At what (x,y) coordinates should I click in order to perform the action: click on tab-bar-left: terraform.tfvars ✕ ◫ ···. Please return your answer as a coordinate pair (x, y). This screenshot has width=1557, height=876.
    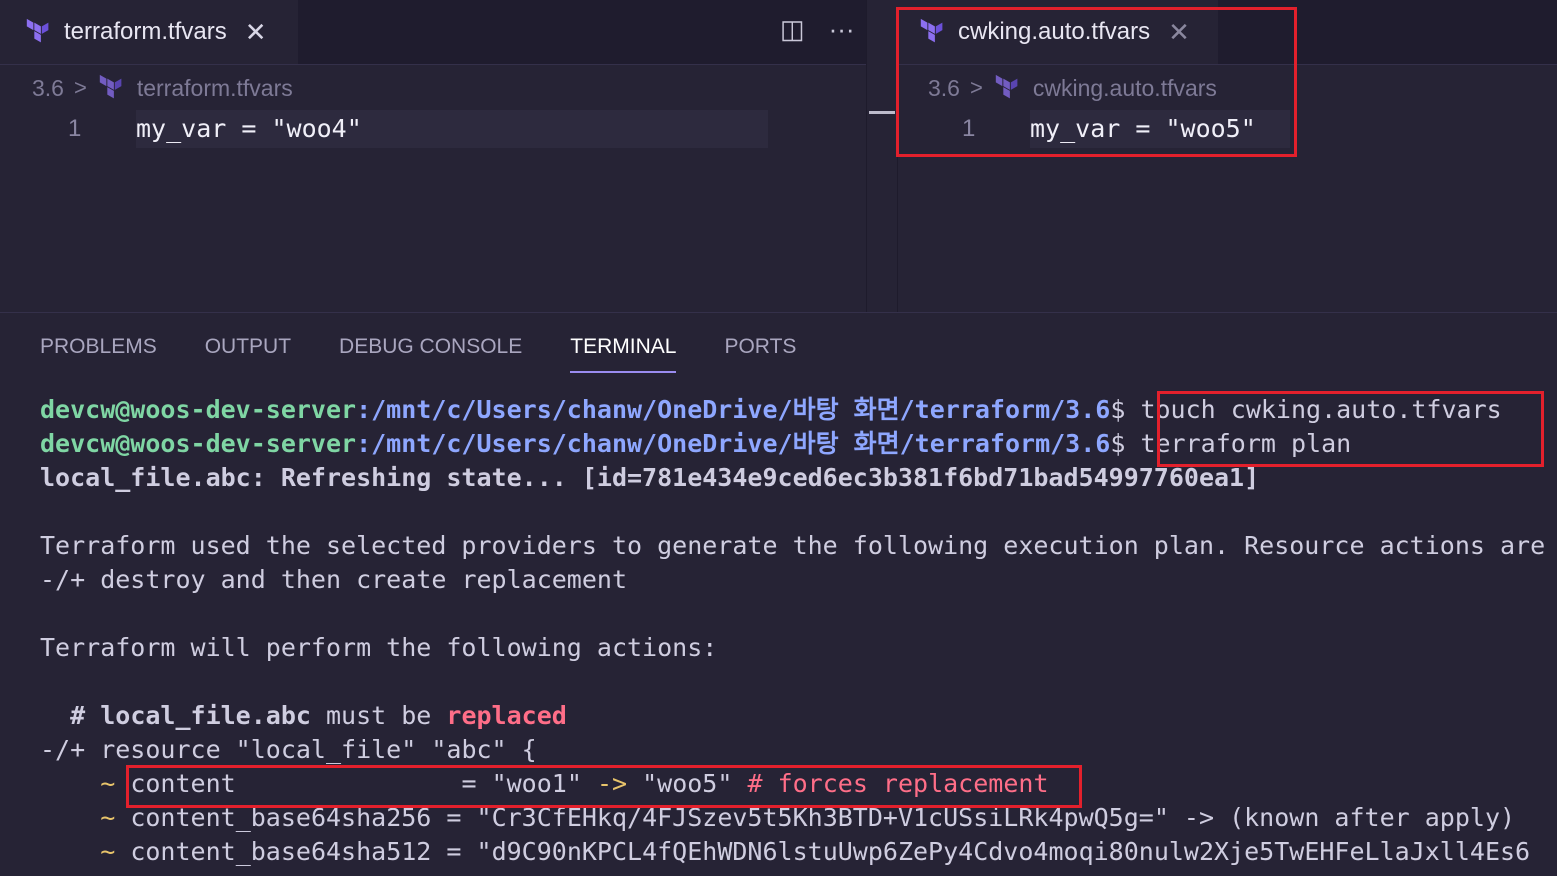
    Looking at the image, I should click on (433, 32).